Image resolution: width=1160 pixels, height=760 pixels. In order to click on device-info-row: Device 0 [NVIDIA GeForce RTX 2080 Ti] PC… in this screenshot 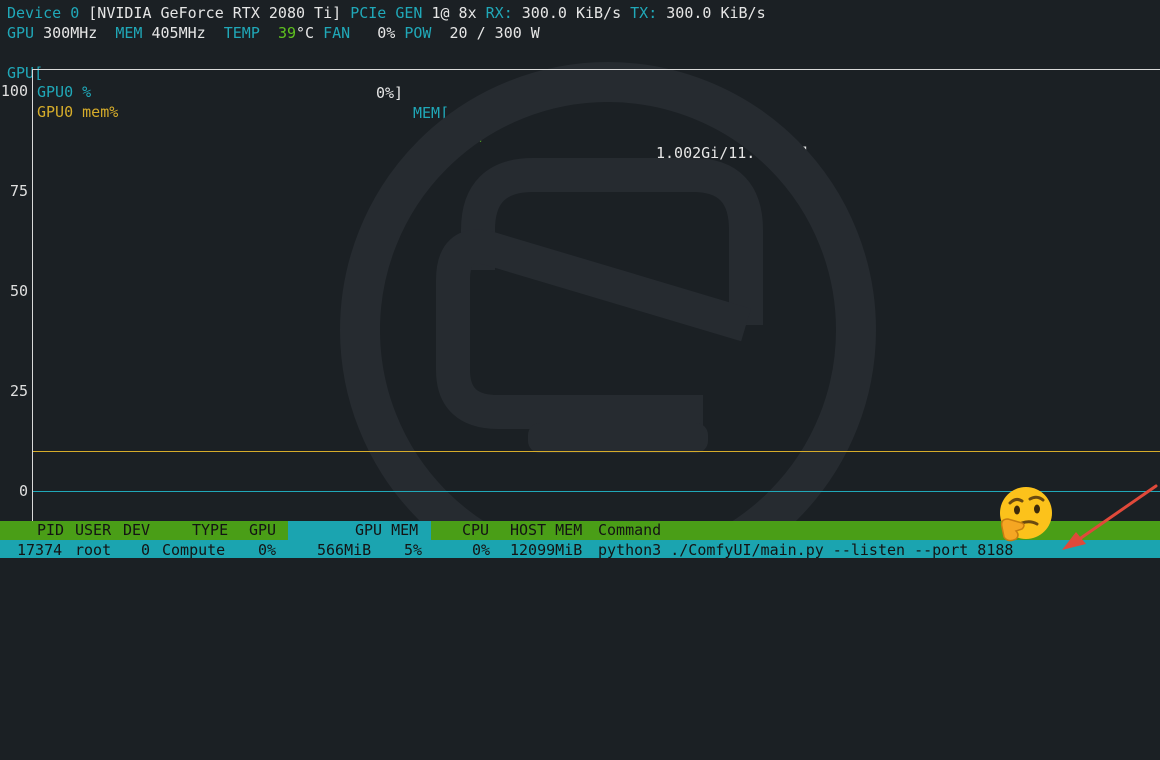, I will do `click(386, 13)`.